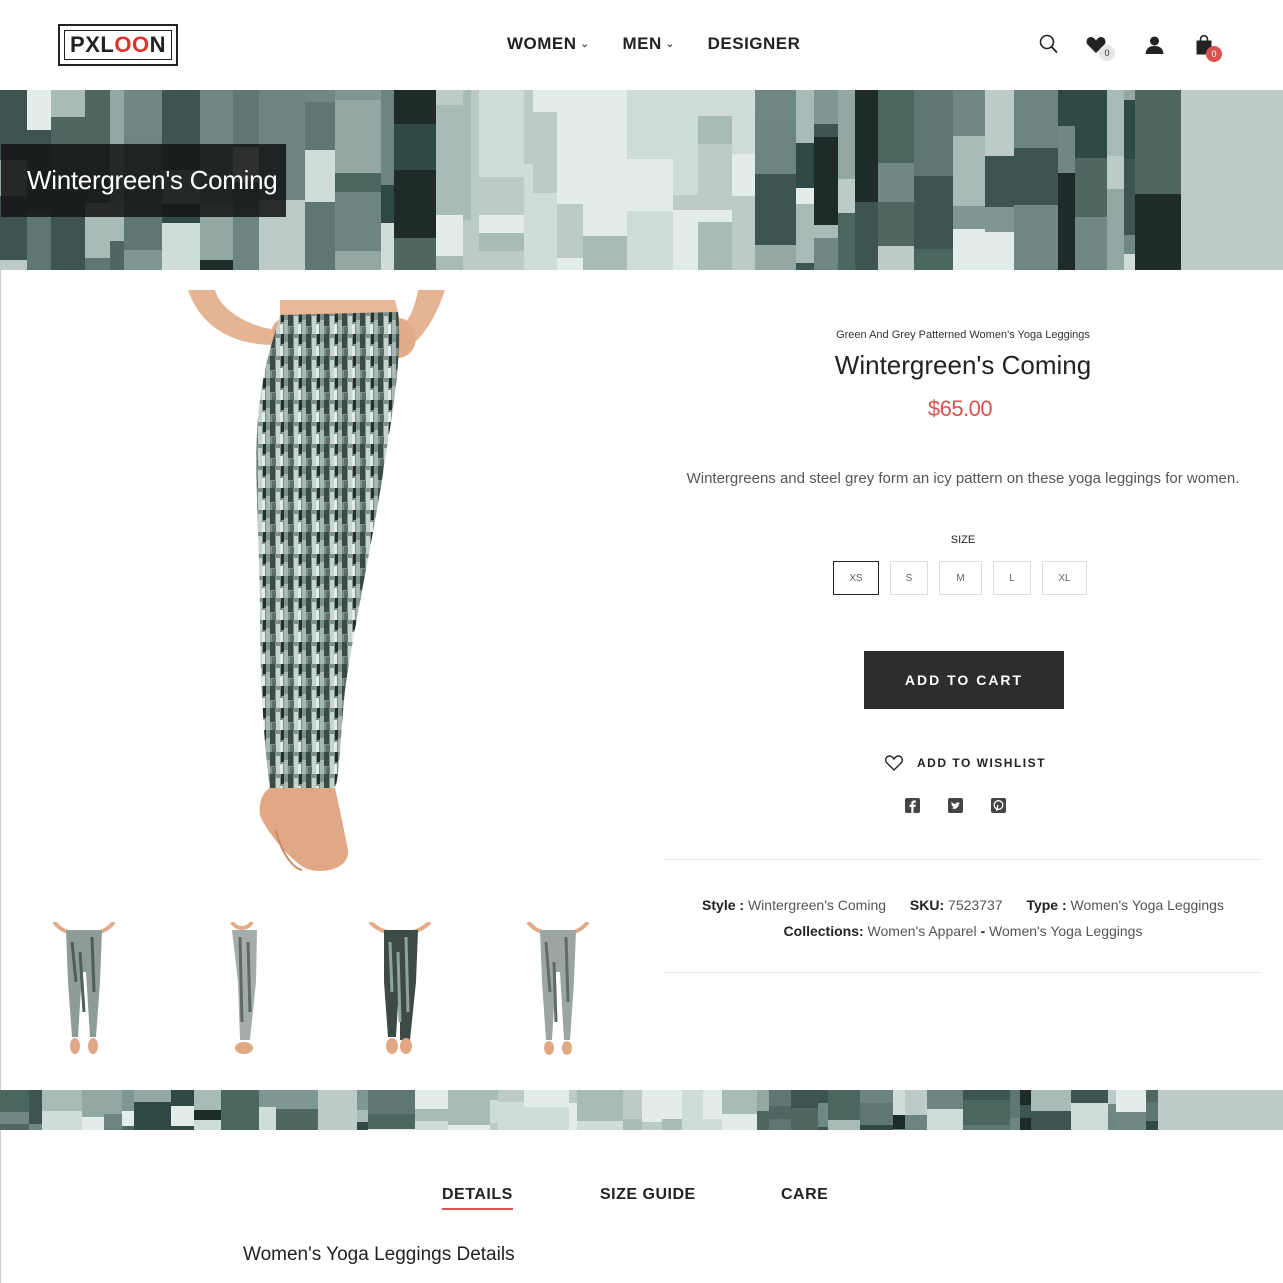  What do you see at coordinates (912, 805) in the screenshot?
I see `facebook-icon` at bounding box center [912, 805].